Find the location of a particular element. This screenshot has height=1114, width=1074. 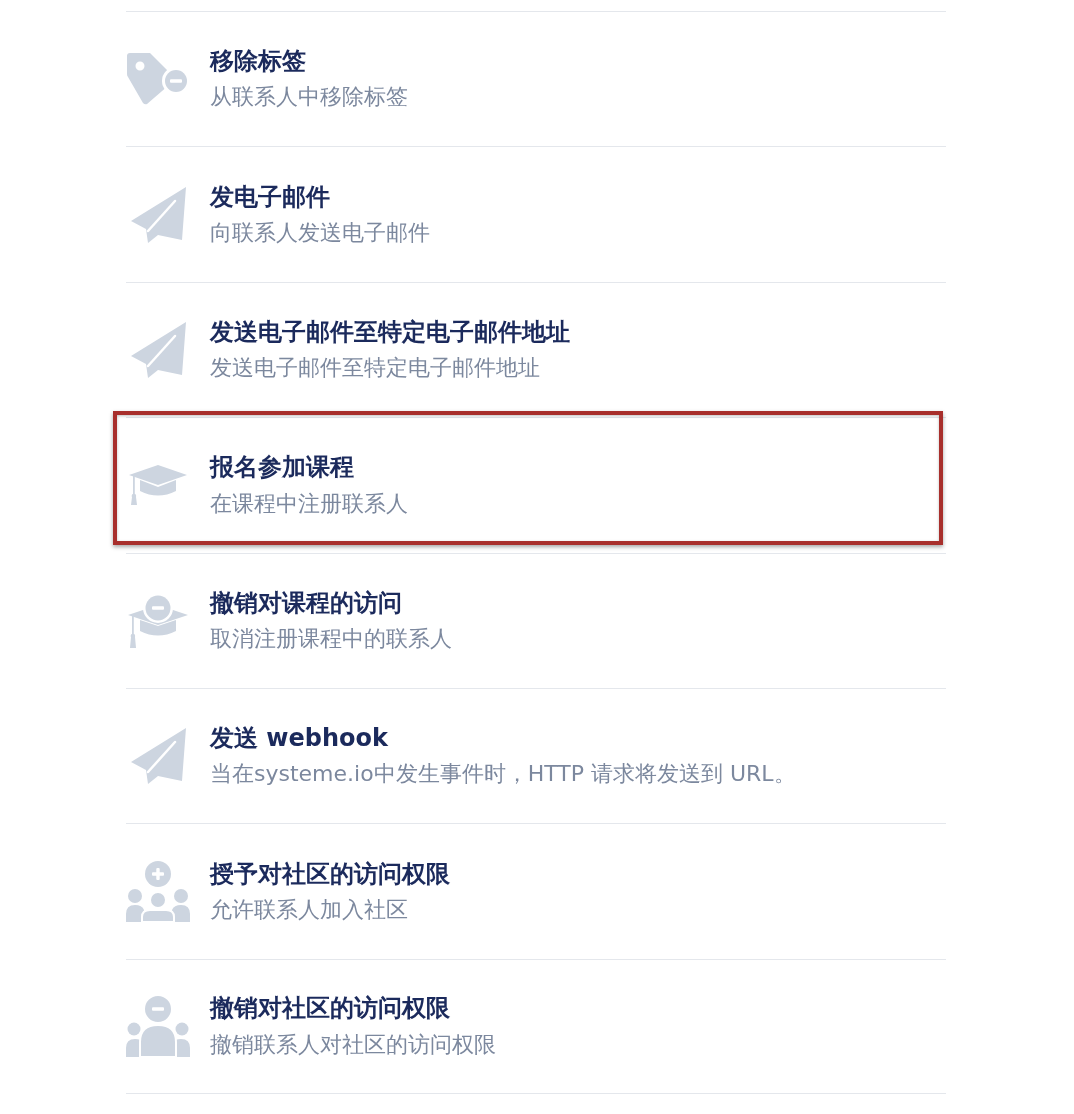

action-description: 撤销联系人对社区的访问权限 is located at coordinates (353, 1044).